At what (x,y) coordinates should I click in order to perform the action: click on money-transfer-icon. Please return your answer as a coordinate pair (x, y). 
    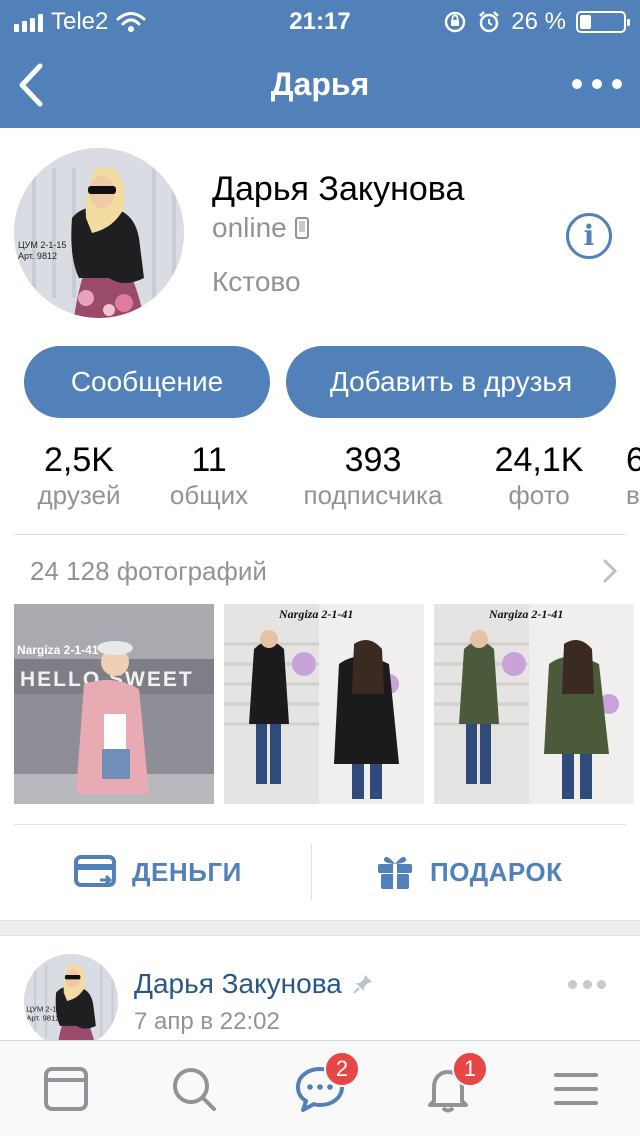
    Looking at the image, I should click on (95, 871).